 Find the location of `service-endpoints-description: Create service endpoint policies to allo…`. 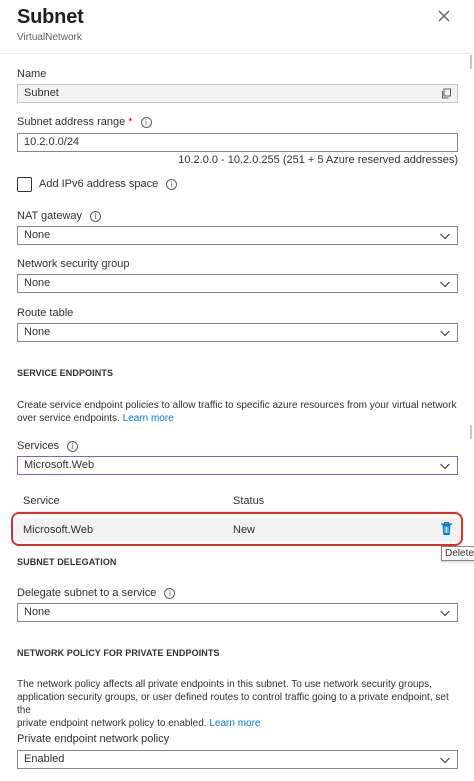

service-endpoints-description: Create service endpoint policies to allo… is located at coordinates (239, 412).